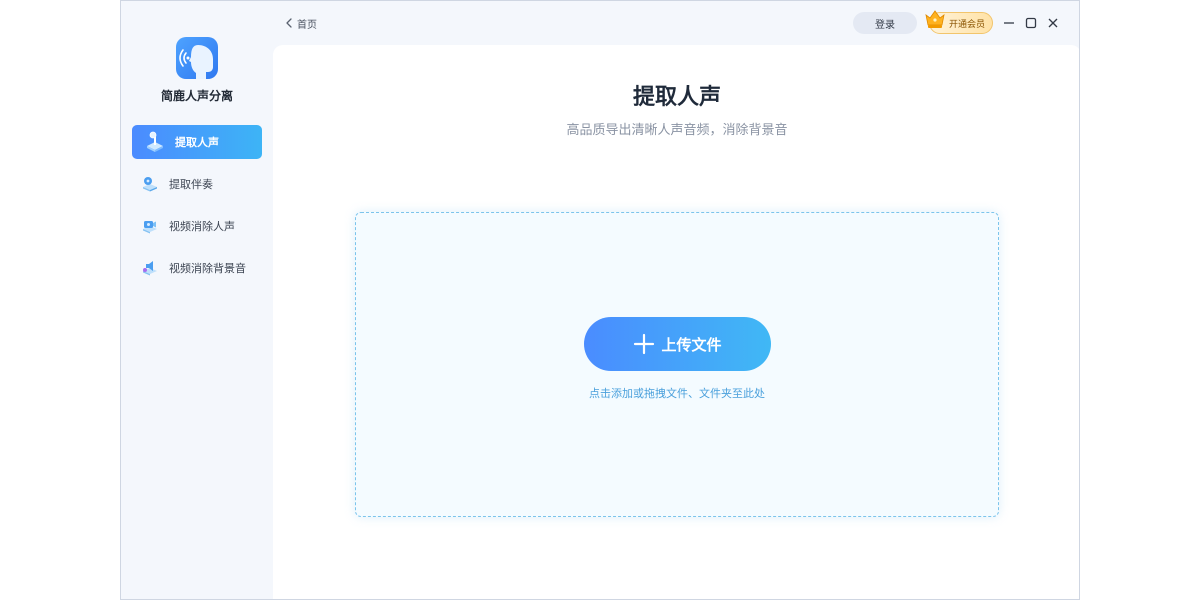 The height and width of the screenshot is (600, 1200). Describe the element at coordinates (150, 268) in the screenshot. I see `video-speaker-icon` at that location.